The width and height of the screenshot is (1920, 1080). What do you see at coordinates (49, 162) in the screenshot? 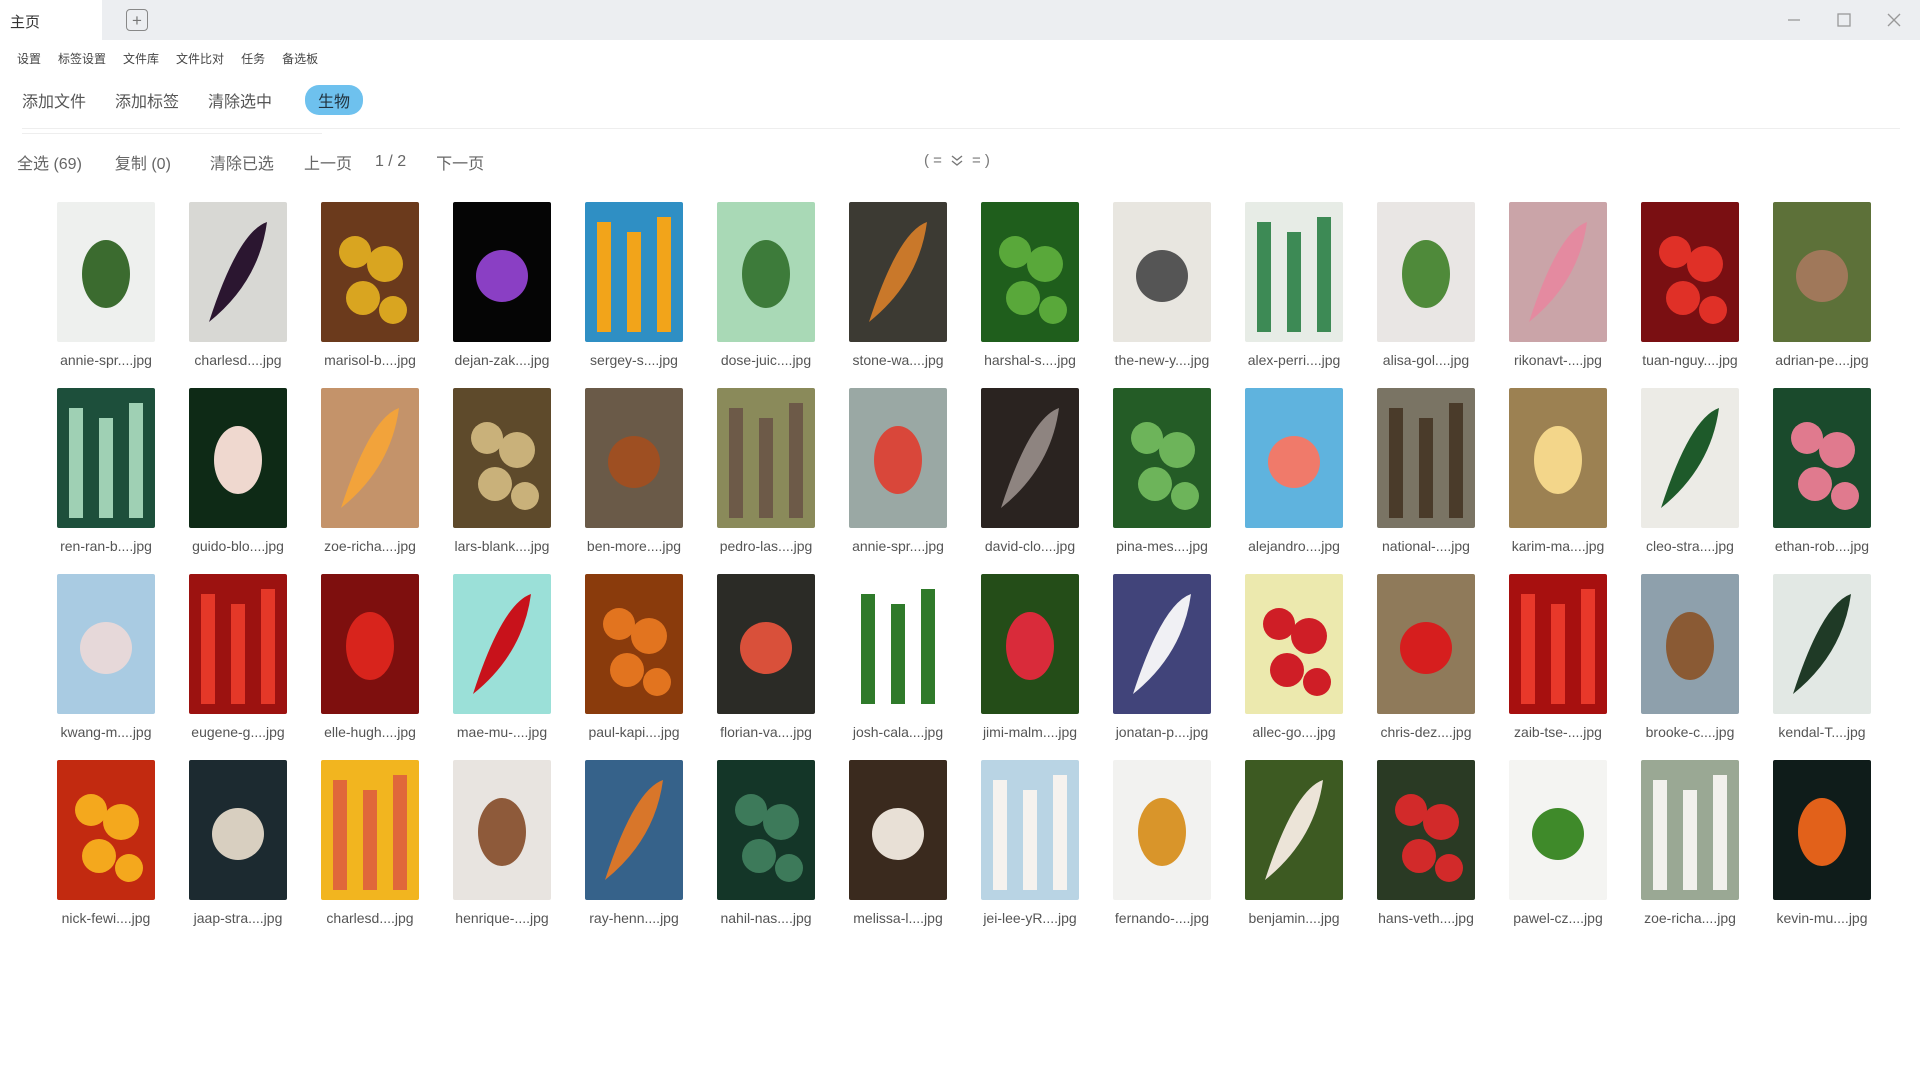
I see `select-all-button: 全选 (69)` at bounding box center [49, 162].